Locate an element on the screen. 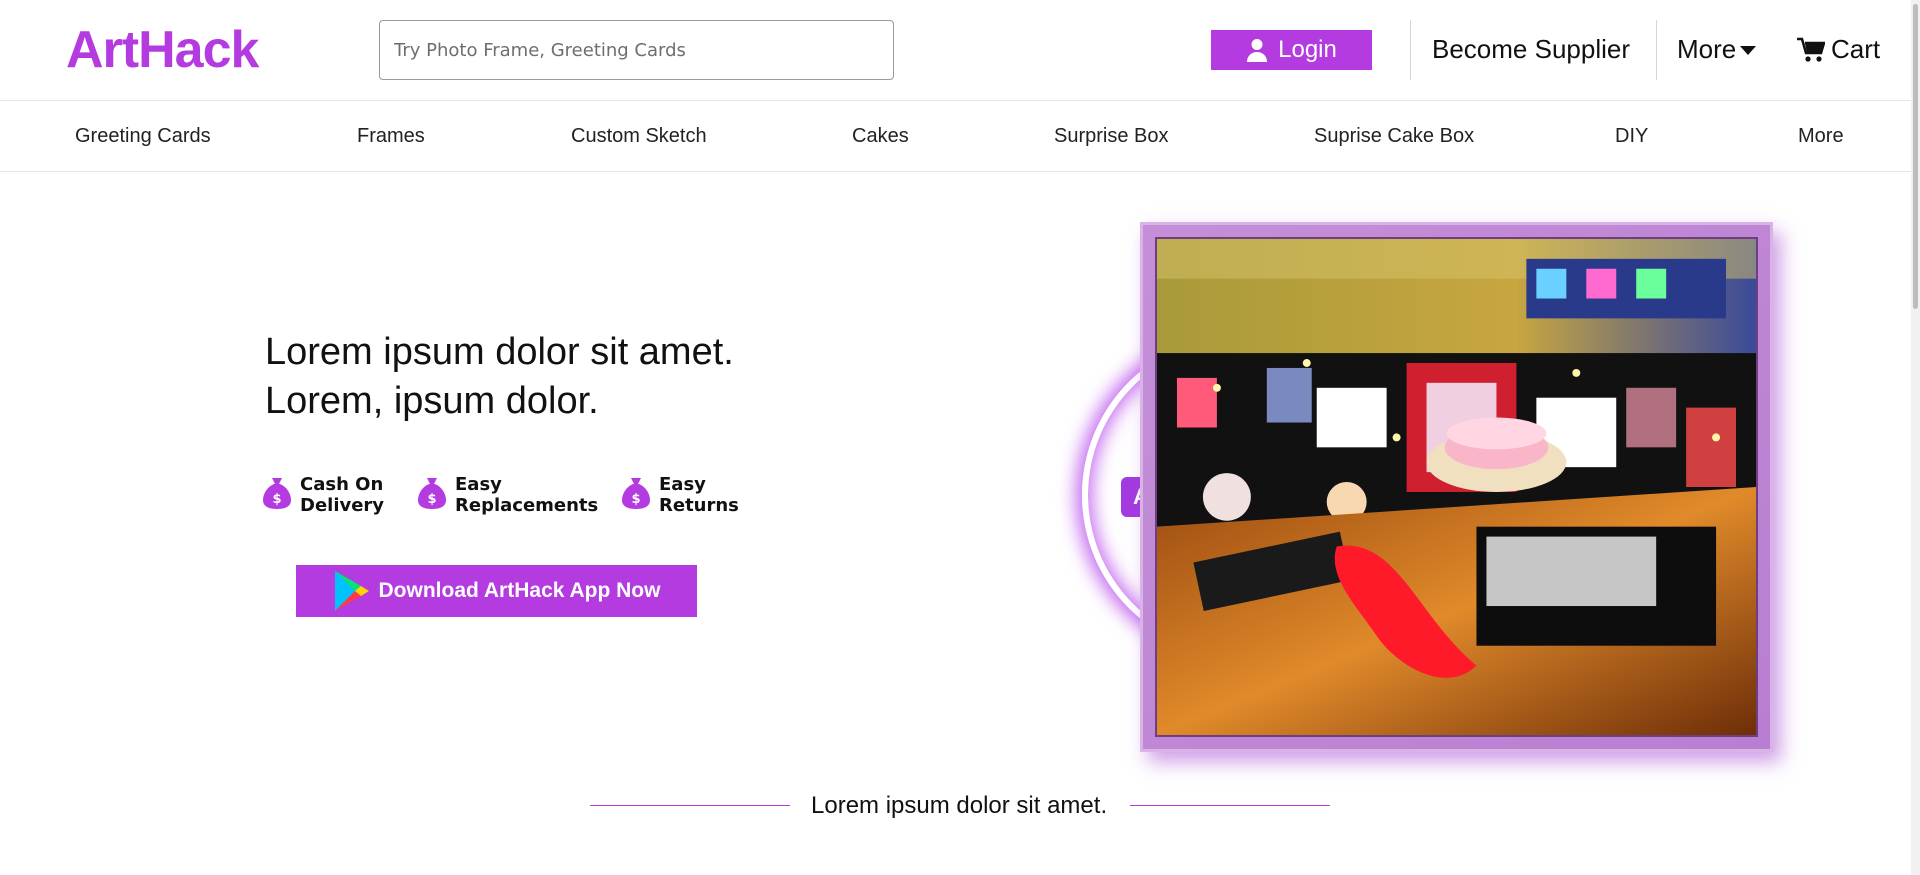 This screenshot has height=875, width=1920. download-app-button: Download ArtHack App Now is located at coordinates (496, 591).